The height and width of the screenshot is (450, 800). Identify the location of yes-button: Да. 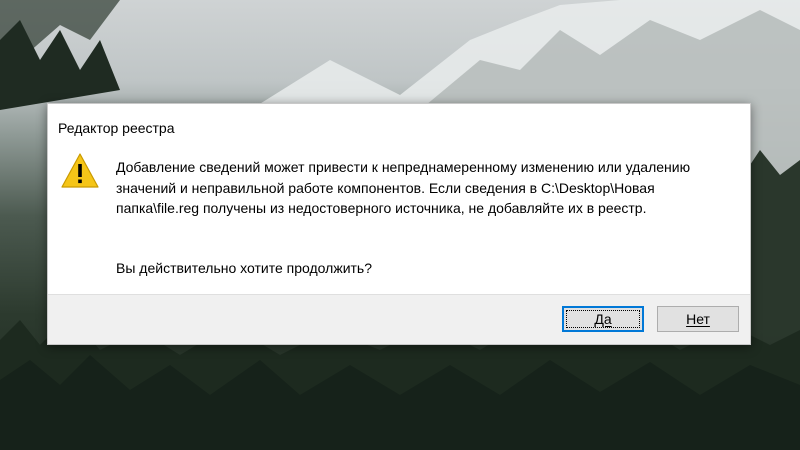
(603, 319).